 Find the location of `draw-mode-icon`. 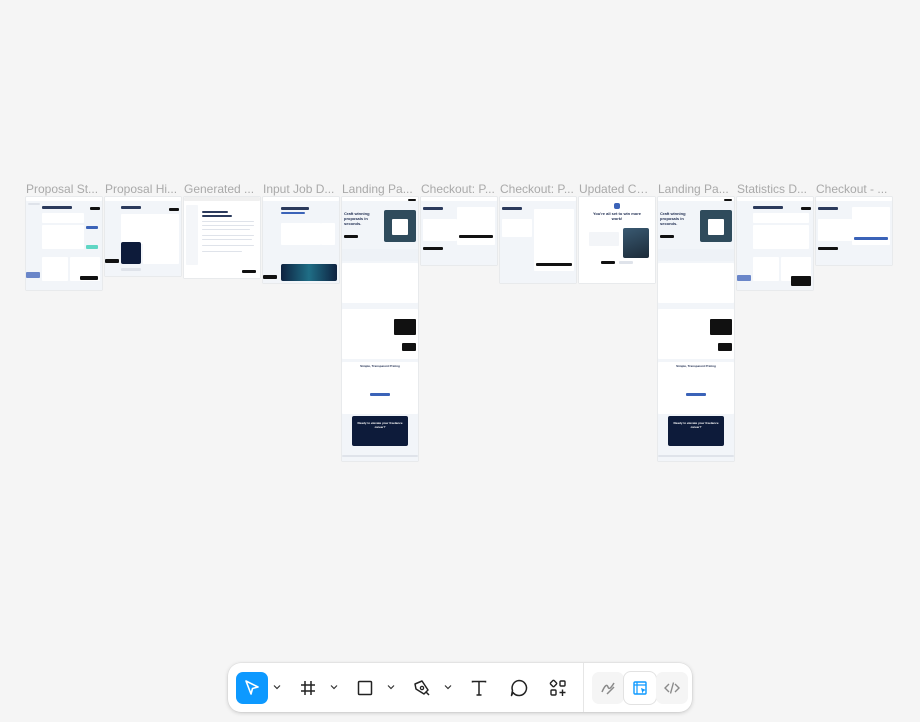

draw-mode-icon is located at coordinates (608, 688).